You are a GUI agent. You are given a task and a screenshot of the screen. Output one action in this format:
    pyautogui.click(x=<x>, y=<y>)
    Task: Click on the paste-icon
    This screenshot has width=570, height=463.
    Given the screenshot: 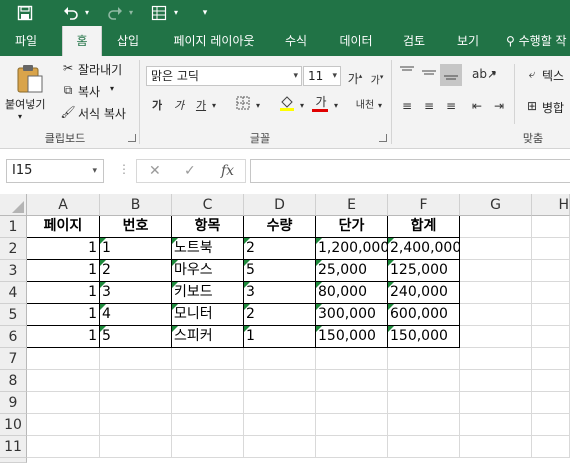 What is the action you would take?
    pyautogui.click(x=29, y=78)
    